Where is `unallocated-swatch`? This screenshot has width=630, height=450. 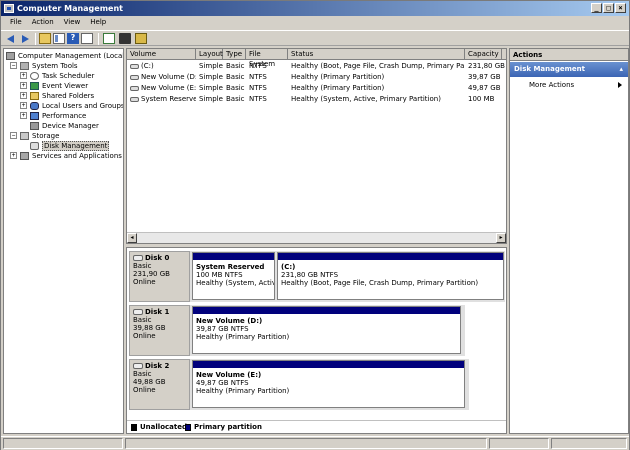
unallocated-swatch is located at coordinates (134, 427).